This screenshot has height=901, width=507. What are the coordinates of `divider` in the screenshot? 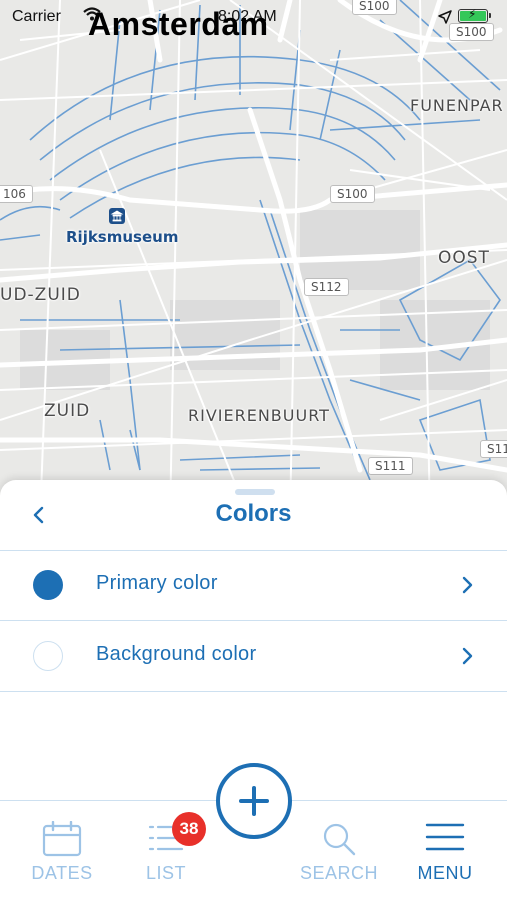 It's located at (253, 691).